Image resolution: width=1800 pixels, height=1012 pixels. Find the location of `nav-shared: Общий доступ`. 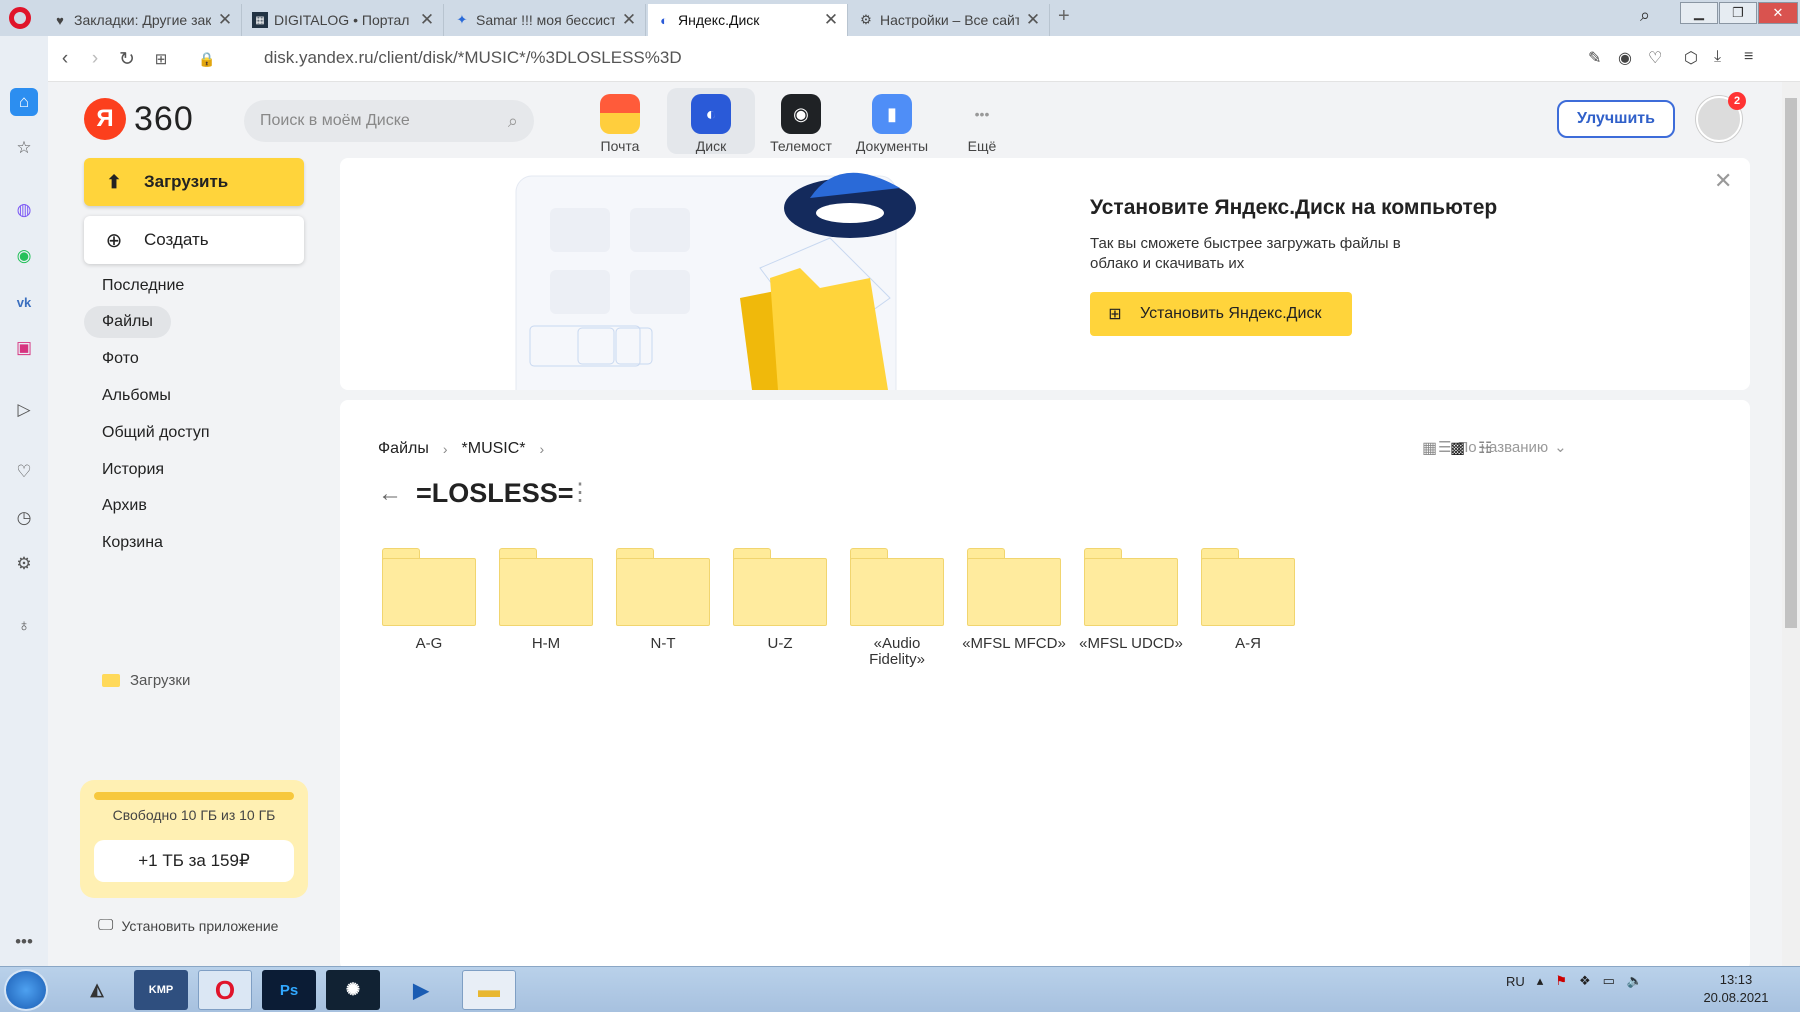

nav-shared: Общий доступ is located at coordinates (156, 433).